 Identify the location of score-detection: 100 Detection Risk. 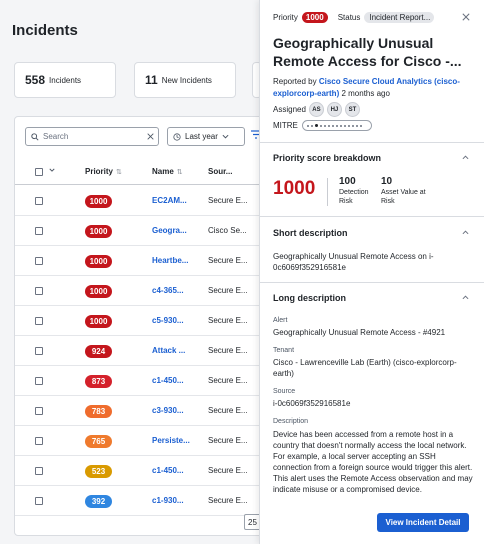
(354, 190).